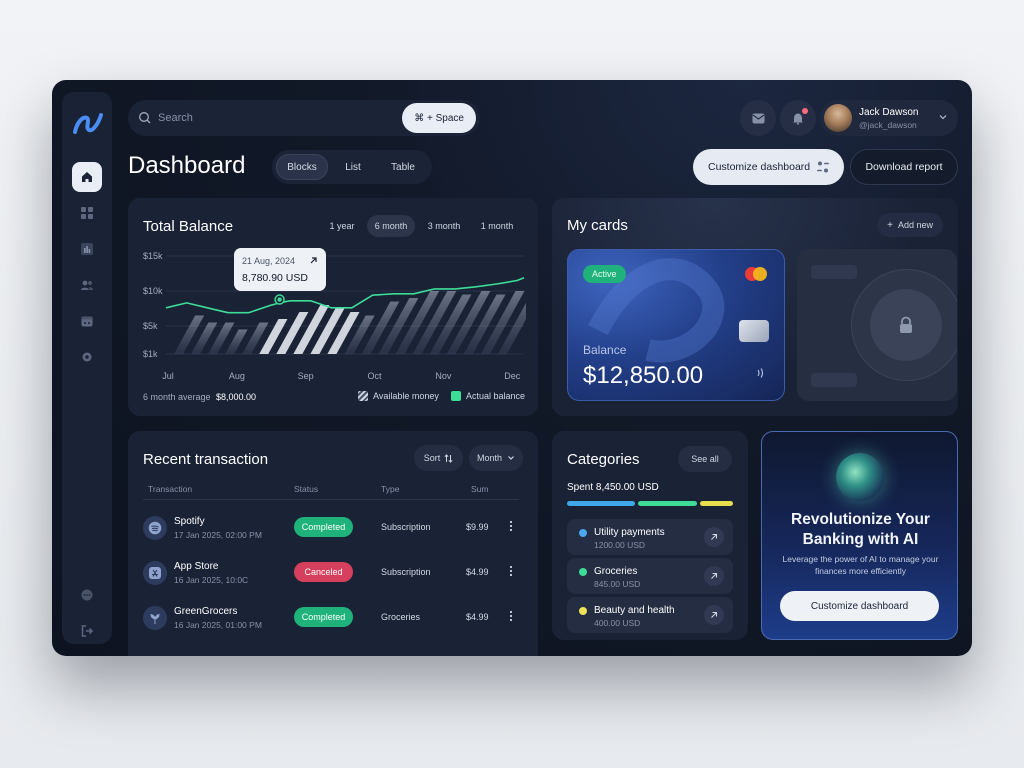 This screenshot has width=1024, height=768. I want to click on sidebar-item-logout, so click(87, 631).